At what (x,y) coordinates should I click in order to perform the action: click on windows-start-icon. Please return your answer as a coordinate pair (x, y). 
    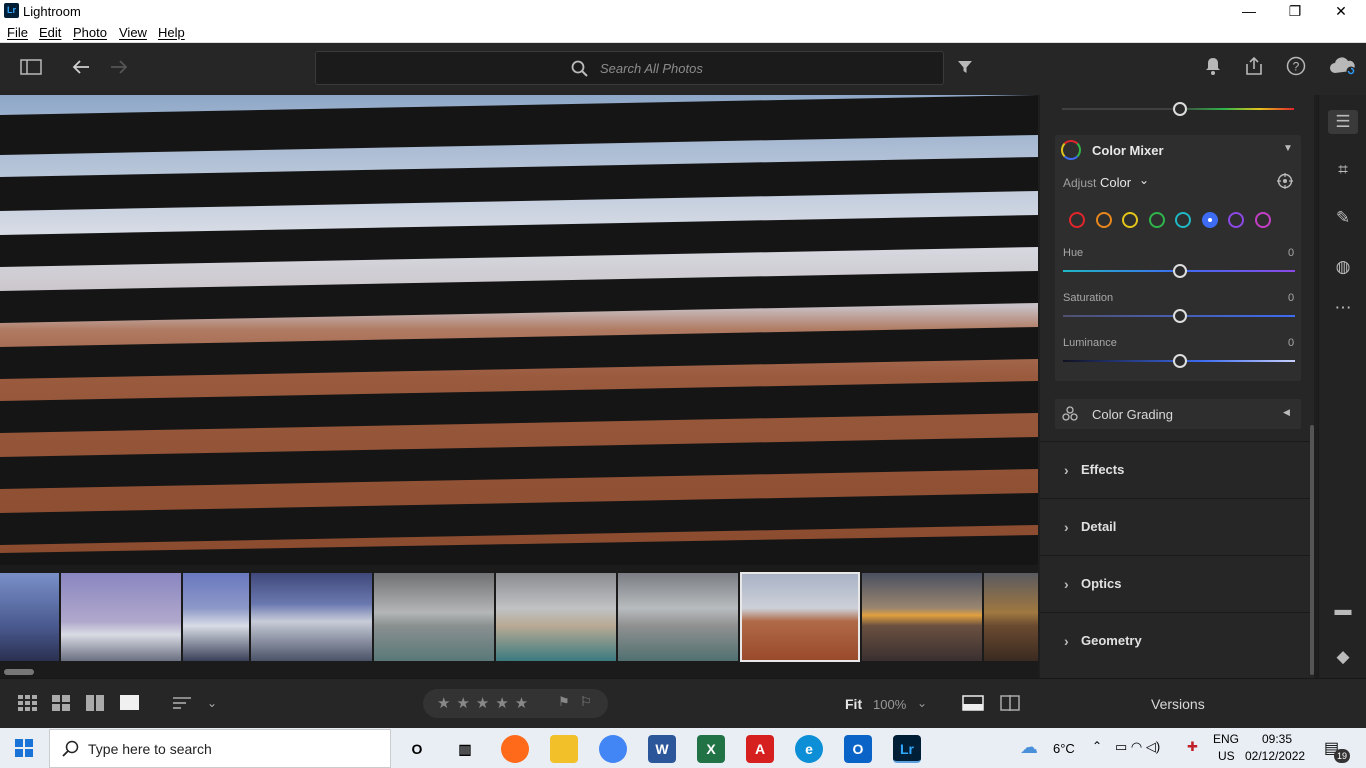
    Looking at the image, I should click on (24, 749).